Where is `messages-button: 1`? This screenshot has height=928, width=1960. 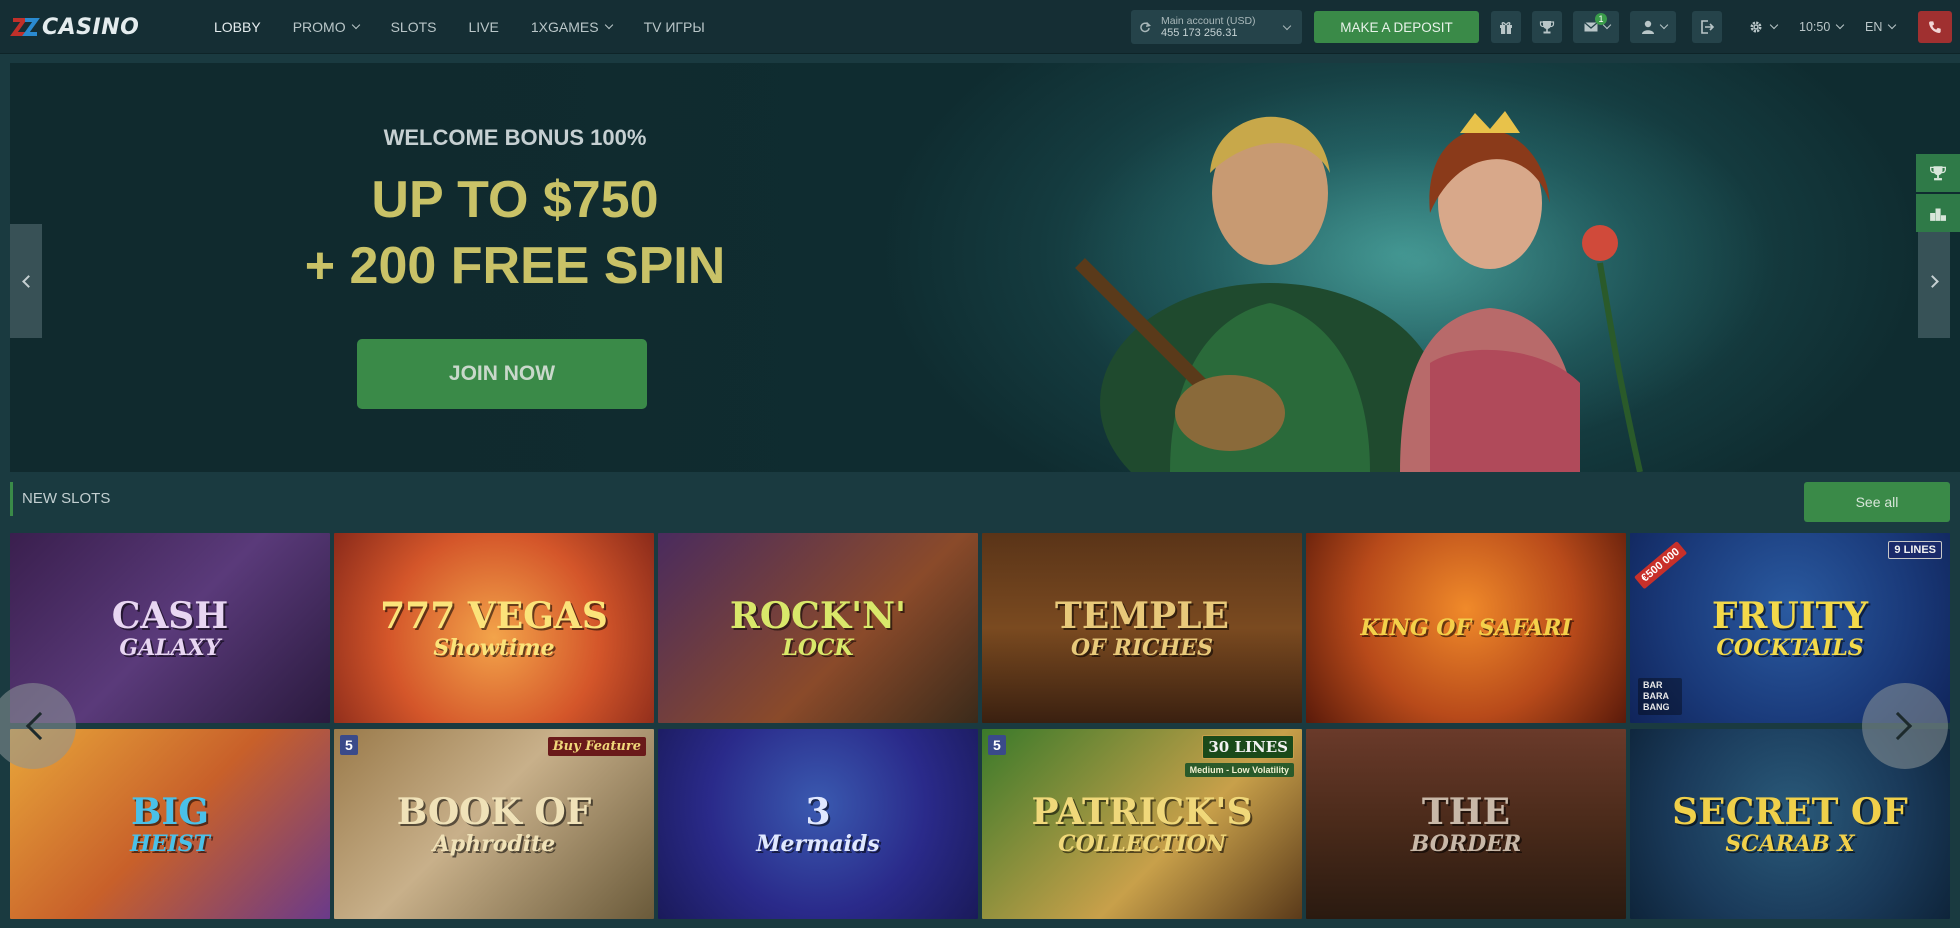
messages-button: 1 is located at coordinates (1596, 27).